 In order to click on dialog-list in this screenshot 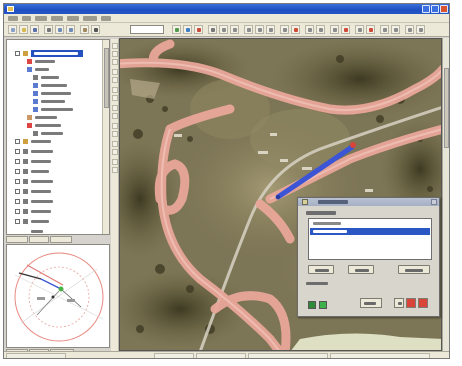, I will do `click(370, 239)`.